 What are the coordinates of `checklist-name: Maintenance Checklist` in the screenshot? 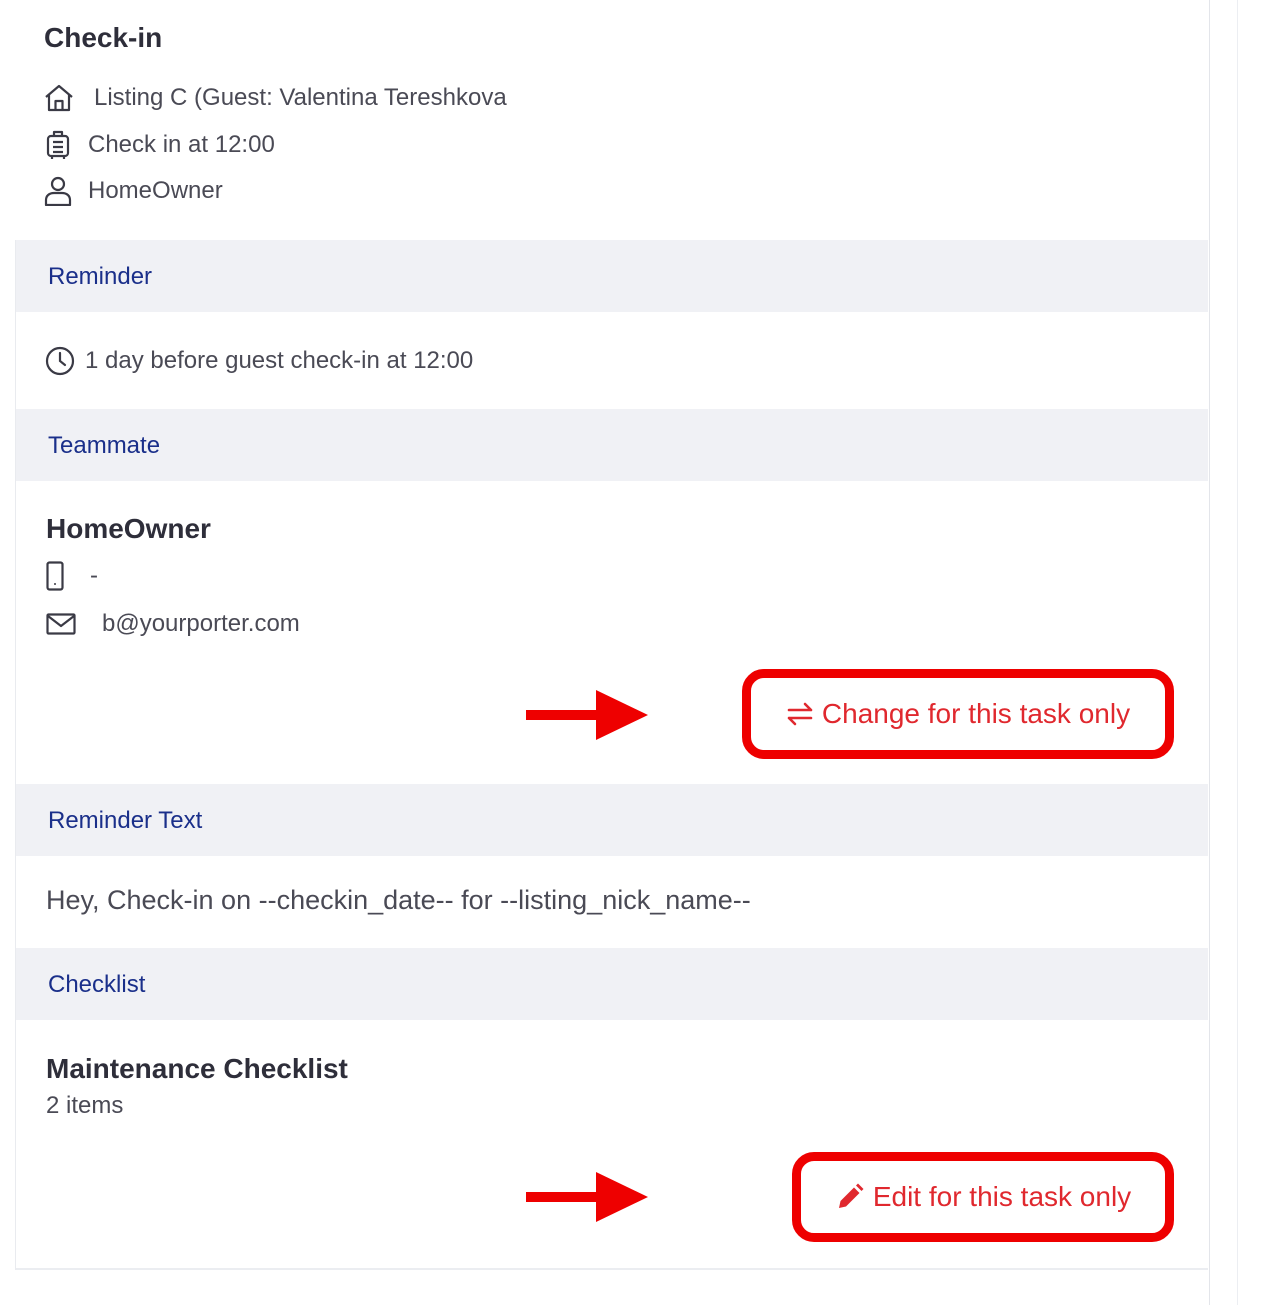 It's located at (197, 1068).